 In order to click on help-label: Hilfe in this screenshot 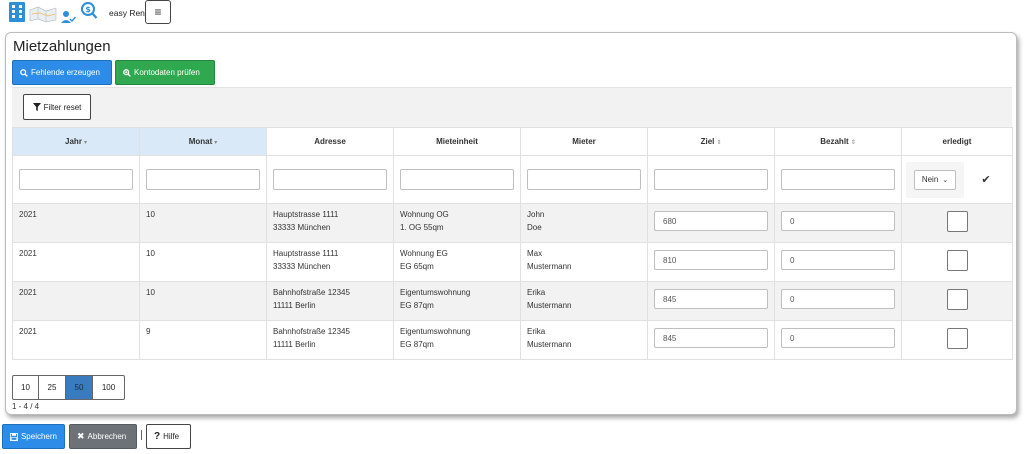, I will do `click(171, 436)`.